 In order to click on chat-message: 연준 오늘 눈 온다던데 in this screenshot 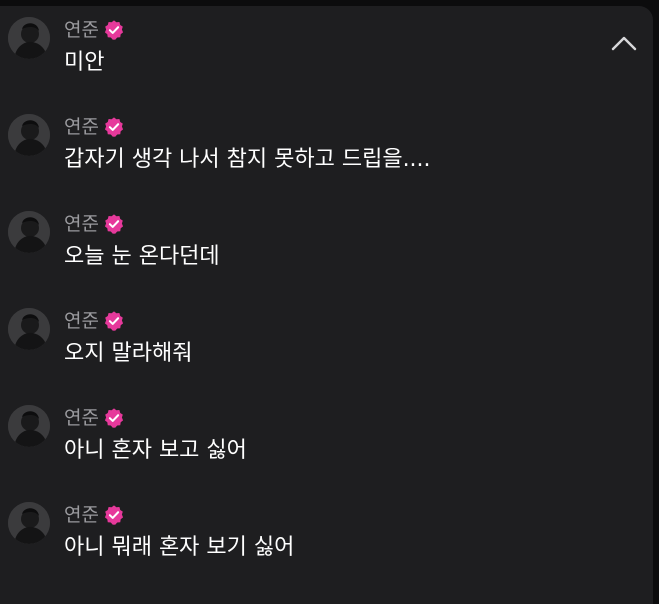, I will do `click(300, 243)`.